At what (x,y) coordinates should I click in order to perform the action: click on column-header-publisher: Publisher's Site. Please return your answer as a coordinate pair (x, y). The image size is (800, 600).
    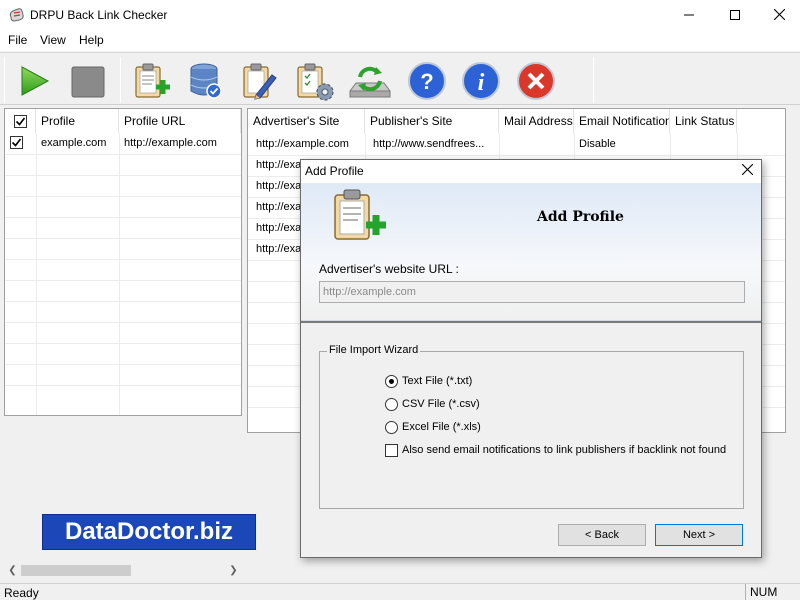
    Looking at the image, I should click on (432, 121).